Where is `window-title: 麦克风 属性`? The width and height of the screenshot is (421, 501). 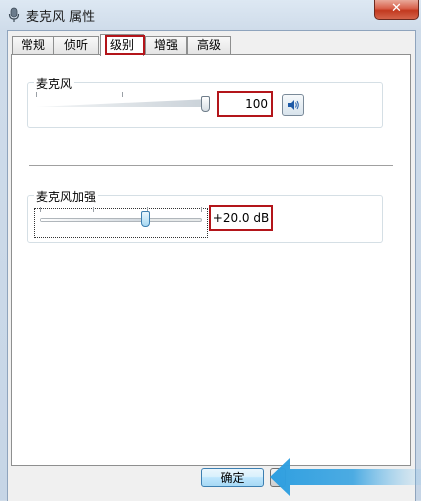
window-title: 麦克风 属性 is located at coordinates (61, 17).